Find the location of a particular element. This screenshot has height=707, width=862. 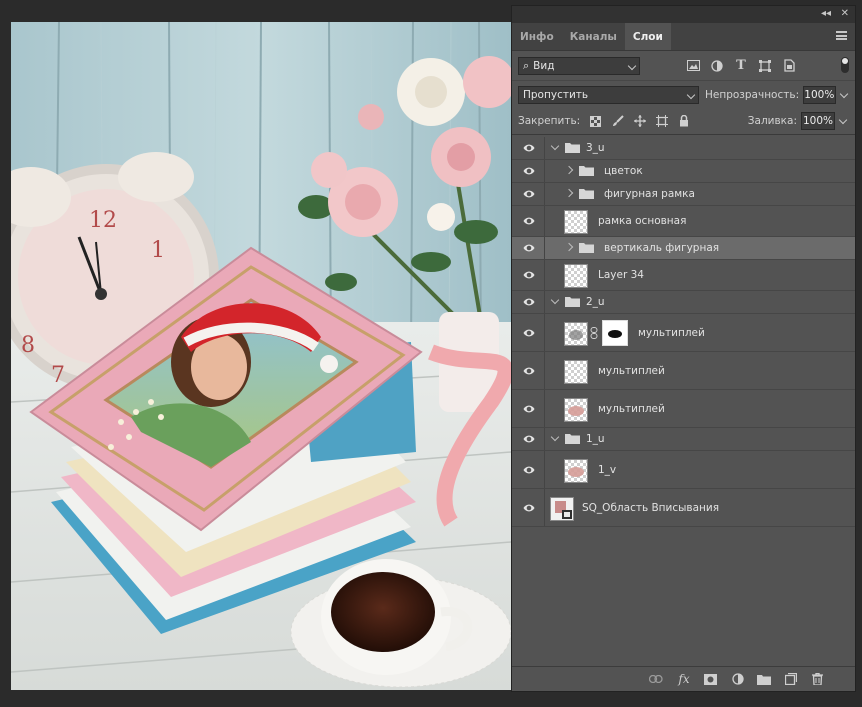

link-icon is located at coordinates (656, 679).